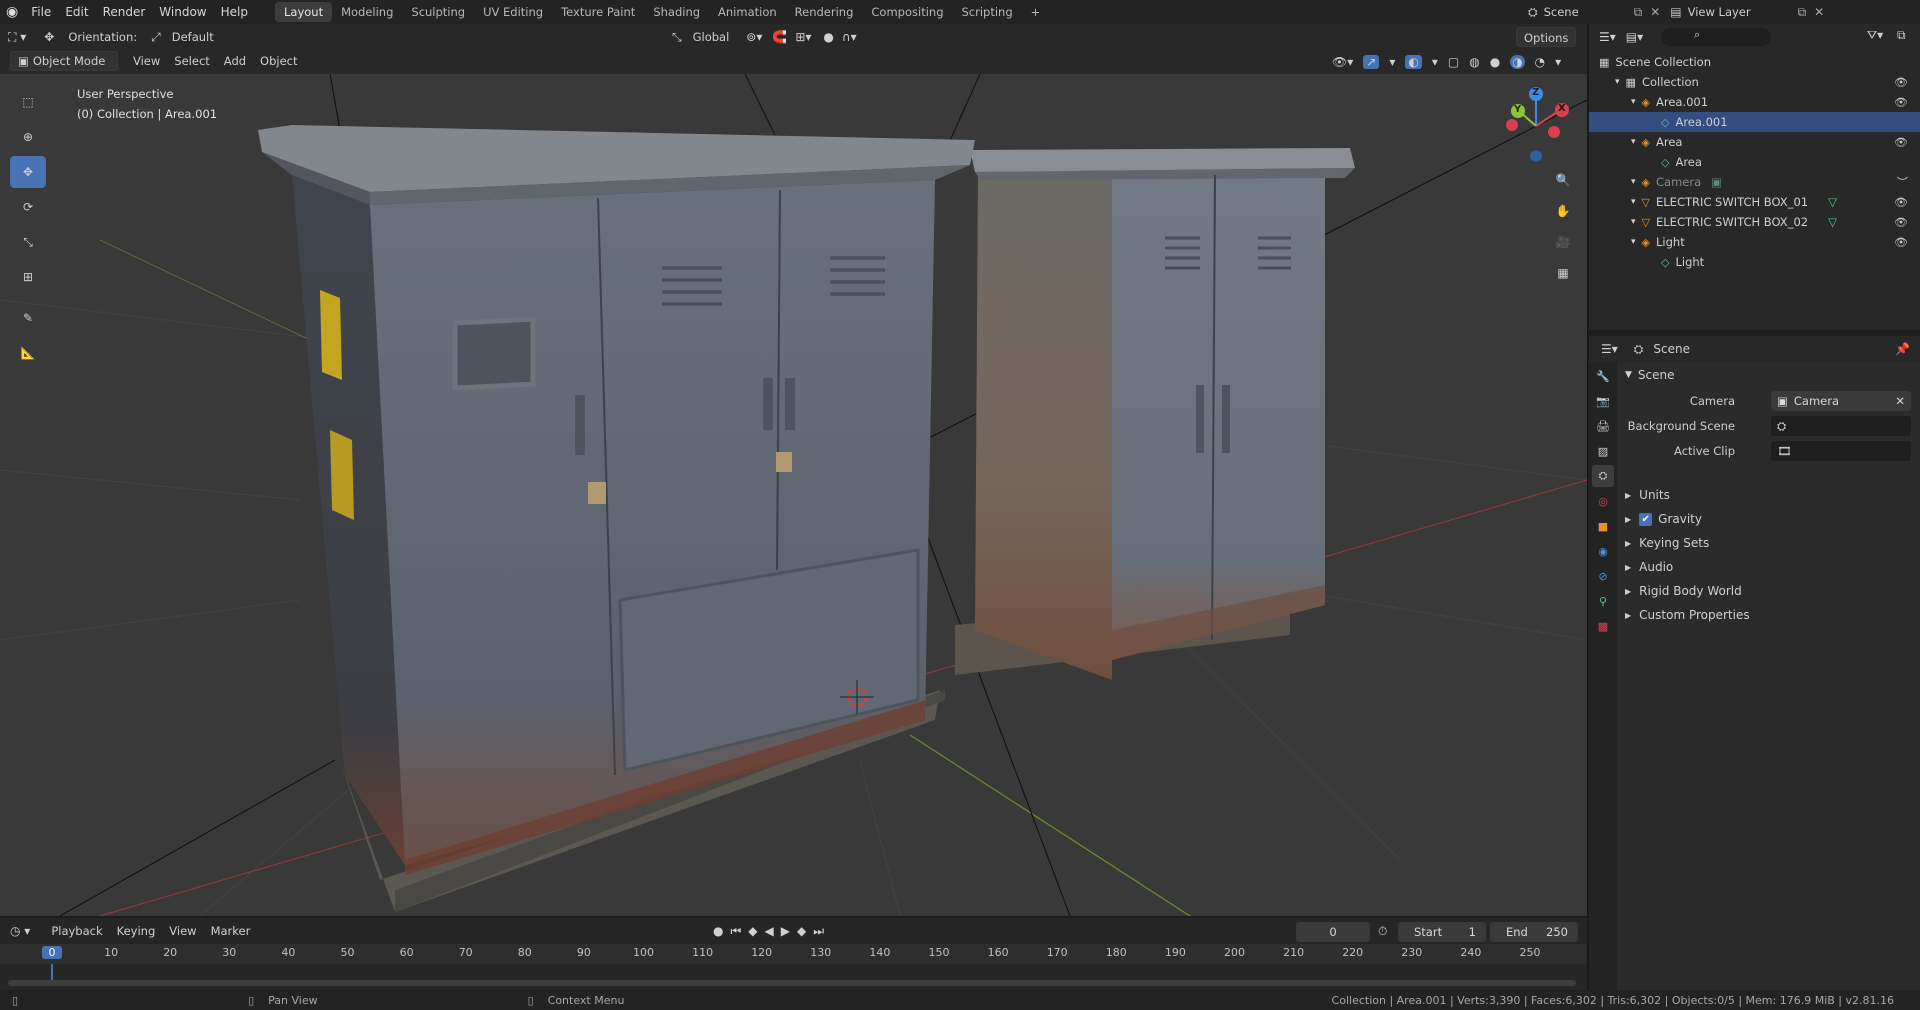 This screenshot has width=1920, height=1010. I want to click on panel-section-header: ▶ Custom Properties, so click(1687, 615).